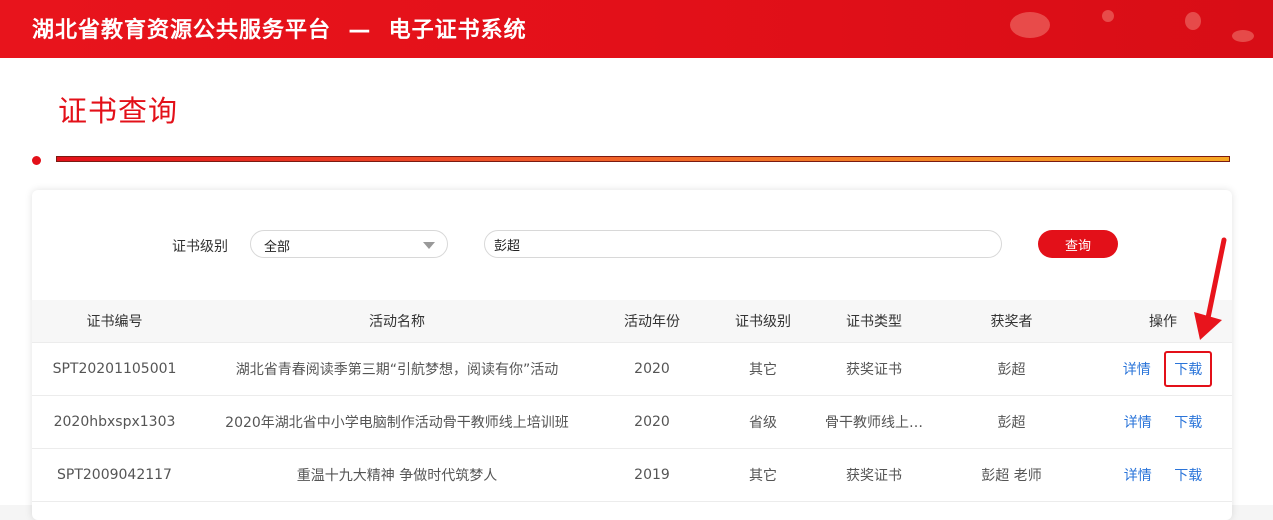 This screenshot has height=520, width=1273. Describe the element at coordinates (1078, 244) in the screenshot. I see `search-button: 查询` at that location.